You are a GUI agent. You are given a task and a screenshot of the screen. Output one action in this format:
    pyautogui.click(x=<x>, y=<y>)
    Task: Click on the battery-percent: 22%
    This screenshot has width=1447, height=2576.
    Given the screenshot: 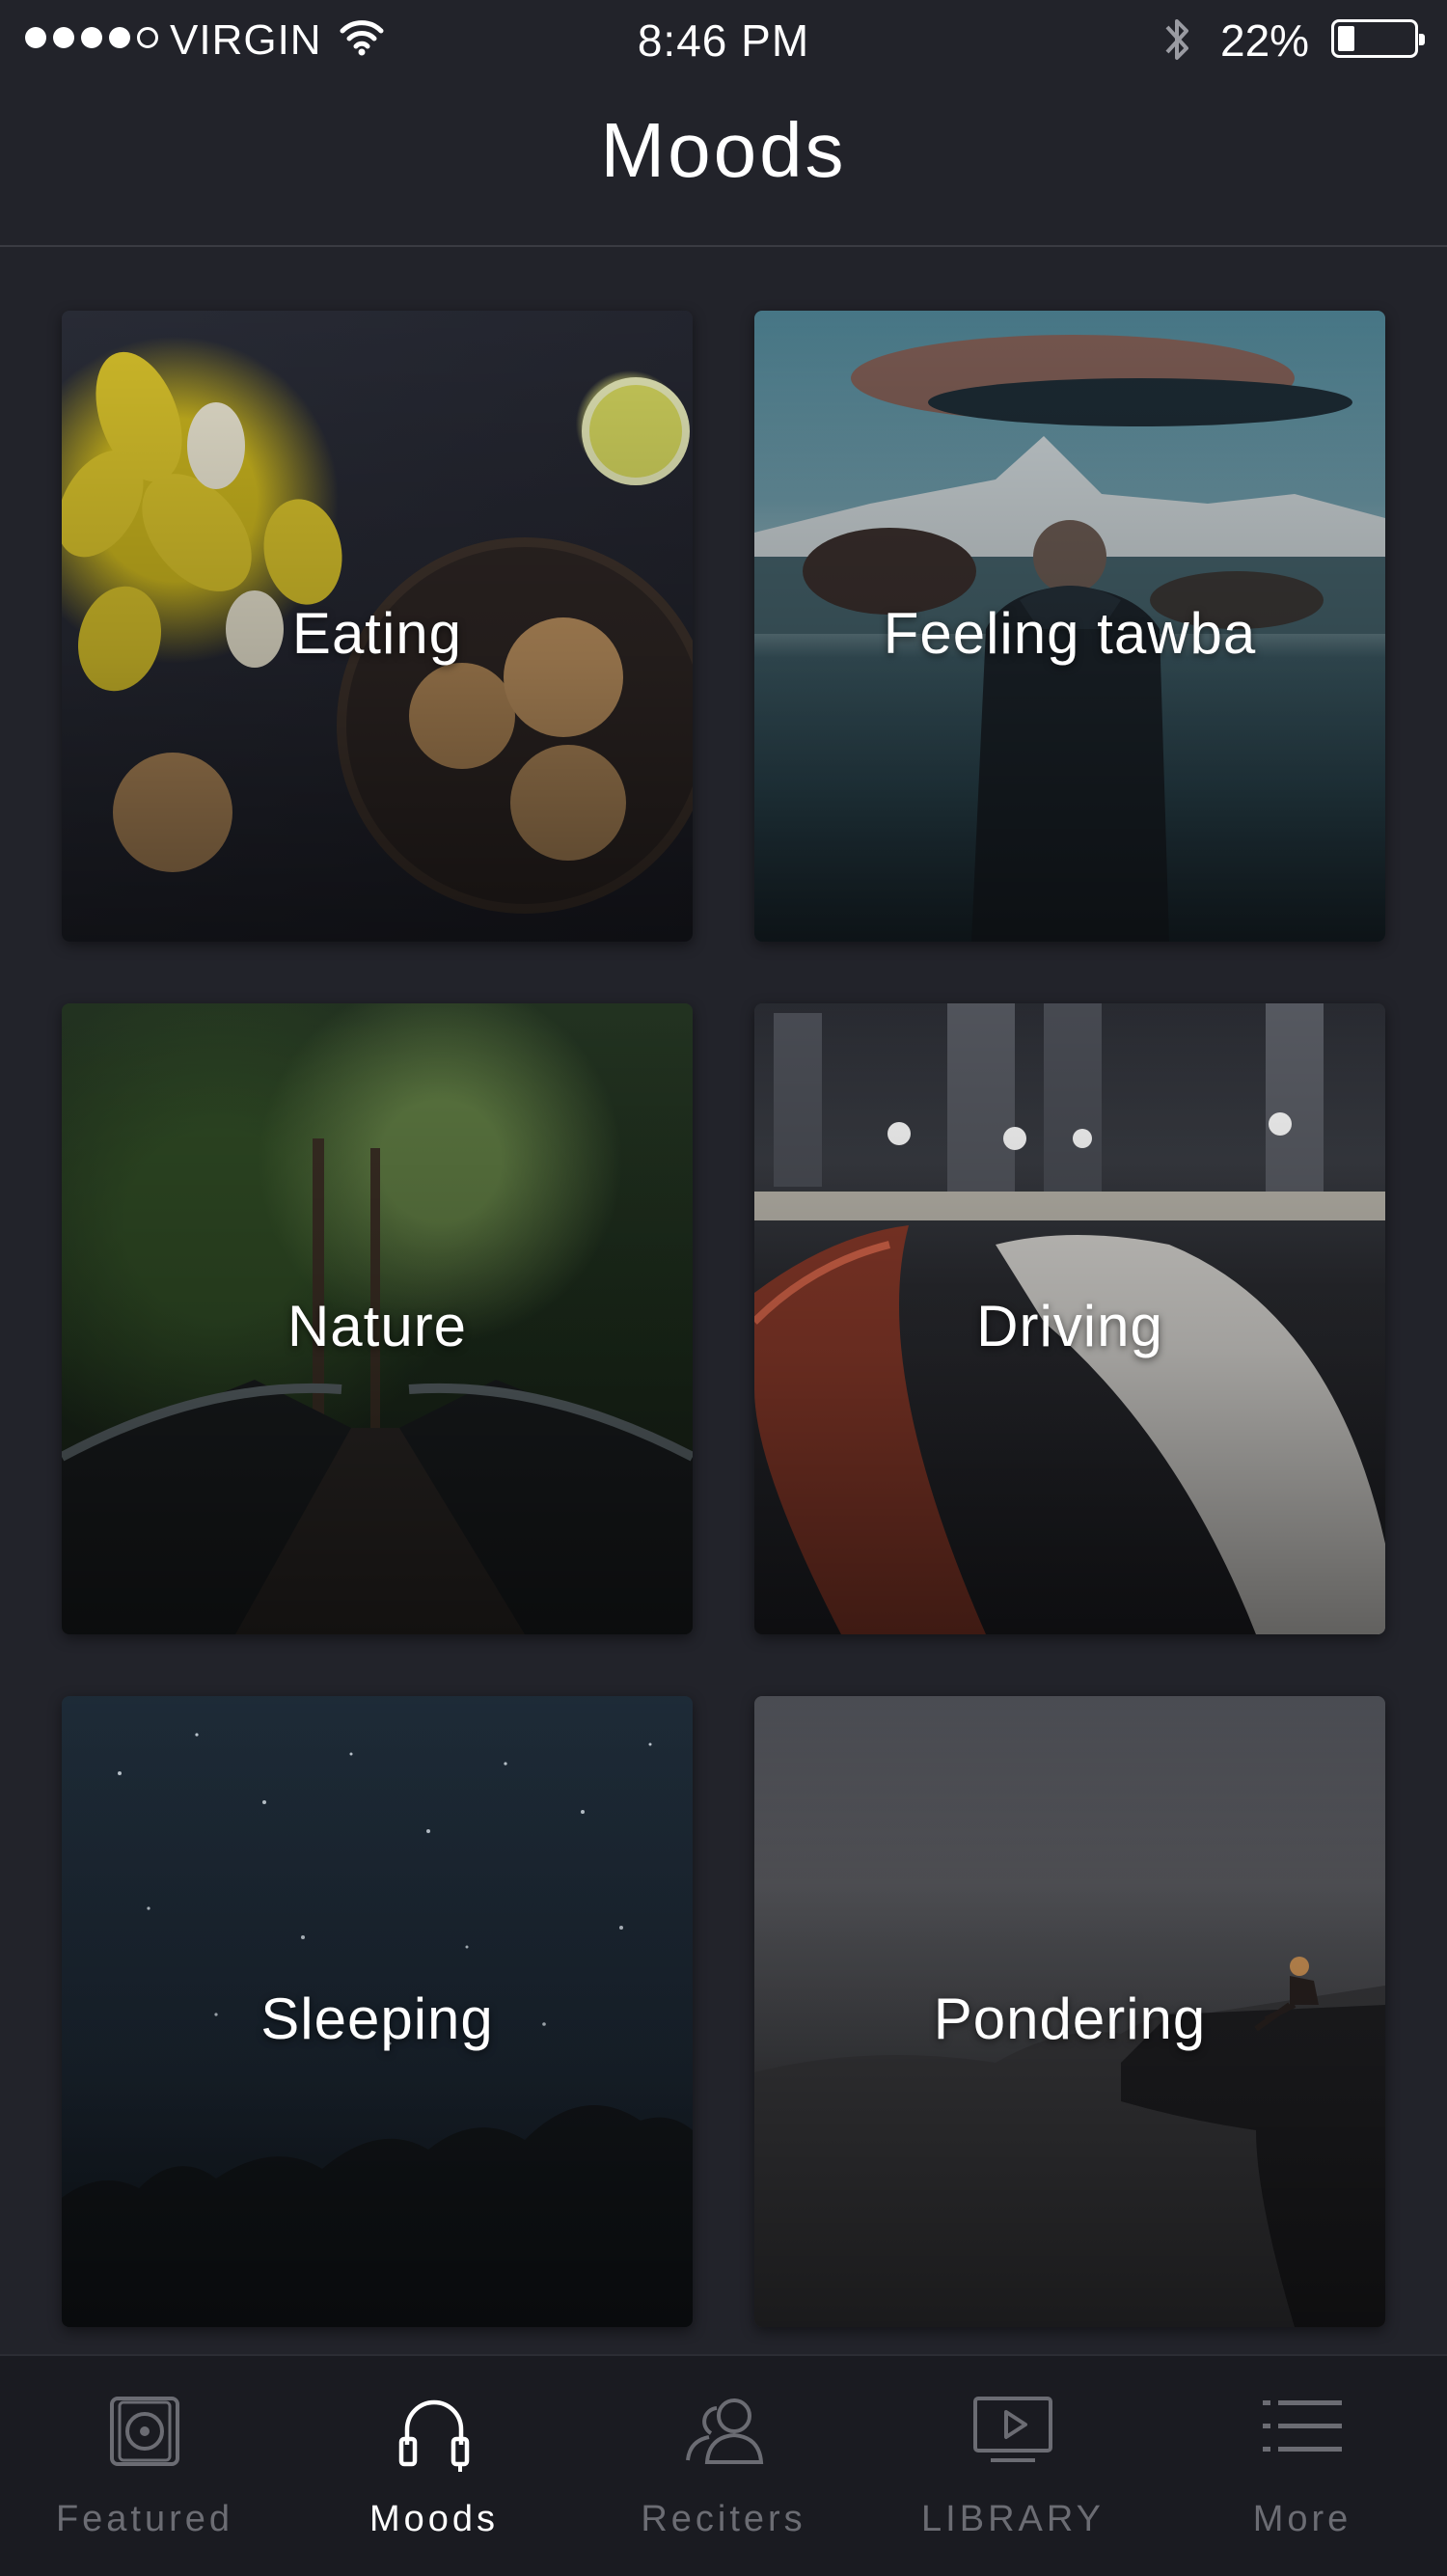 What is the action you would take?
    pyautogui.click(x=1265, y=41)
    